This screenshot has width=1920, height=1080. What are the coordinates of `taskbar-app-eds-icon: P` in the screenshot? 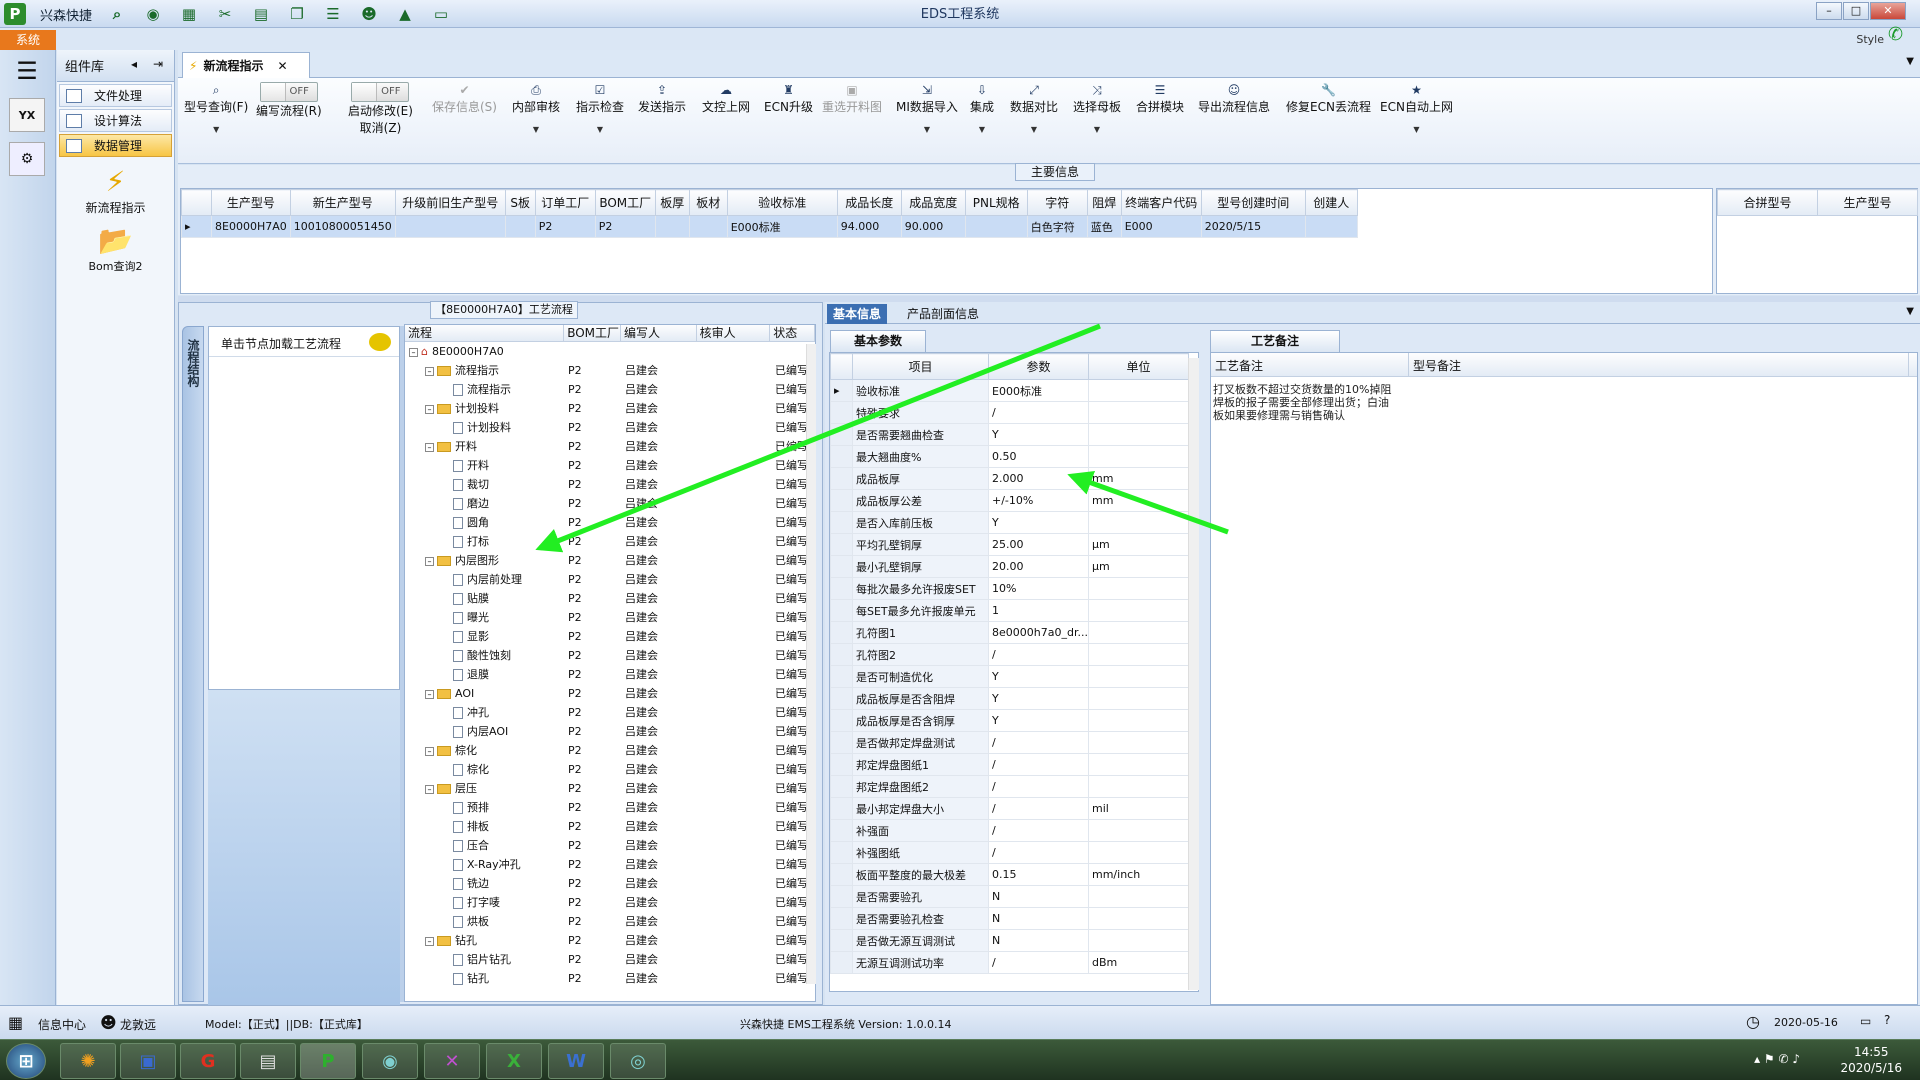 It's located at (328, 1061).